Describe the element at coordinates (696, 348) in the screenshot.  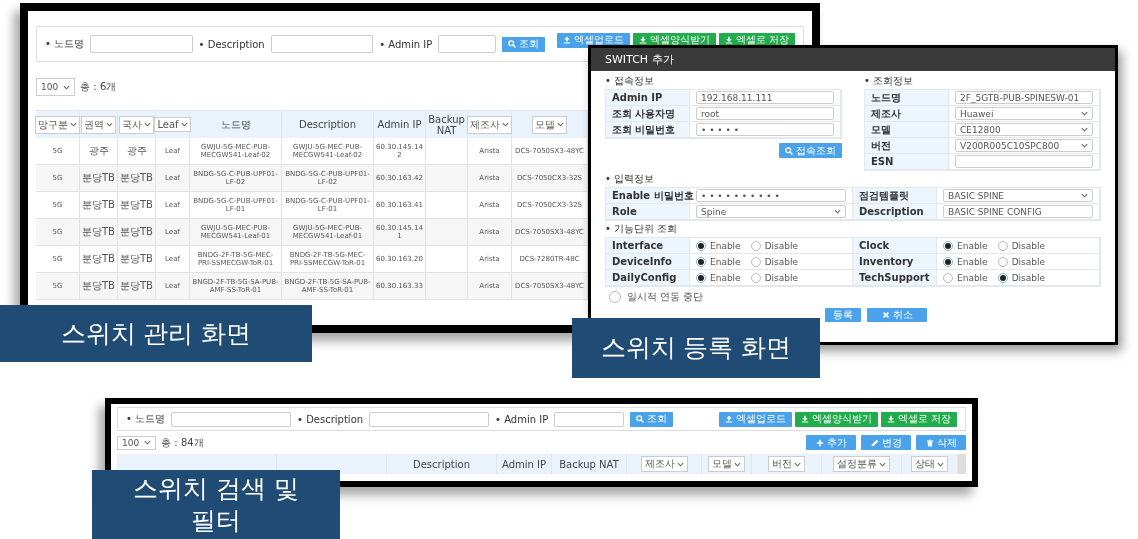
I see `caption-label: 스위치 등록 화면` at that location.